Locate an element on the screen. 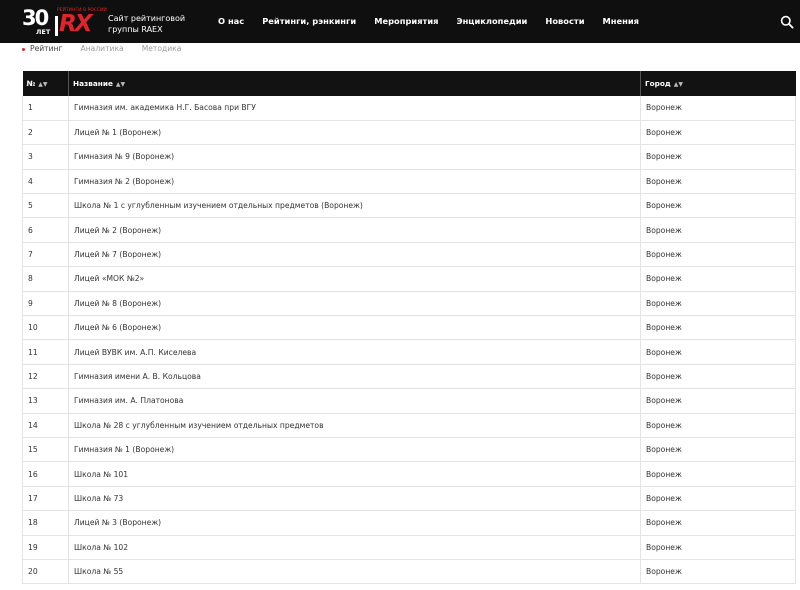 This screenshot has height=590, width=800. table-row: 7 Лицей № 7 (Воронеж) Воронеж is located at coordinates (409, 255).